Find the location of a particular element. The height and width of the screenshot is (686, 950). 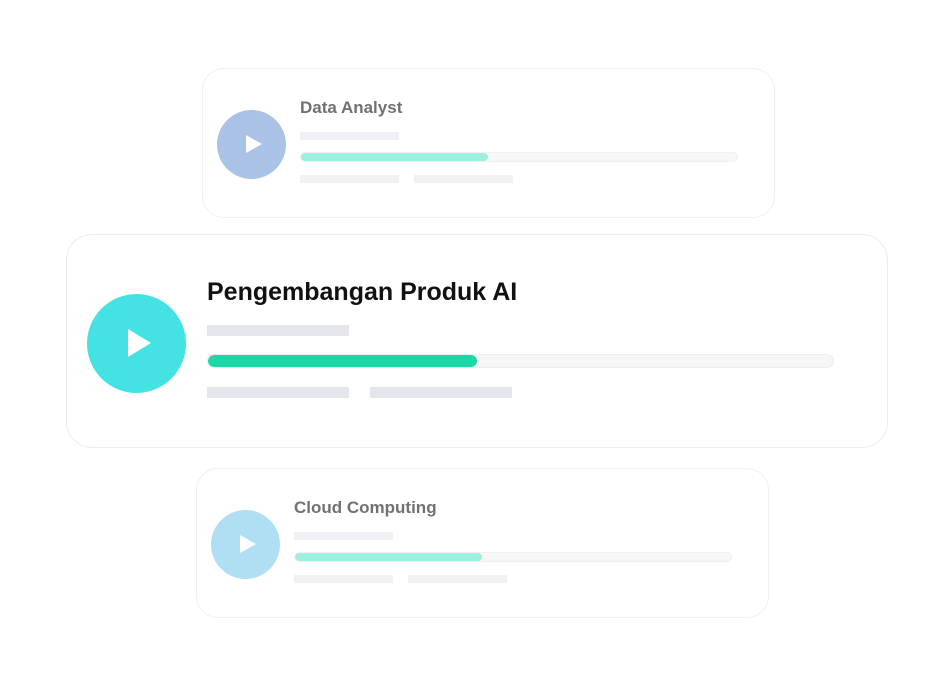

course-title: Pengembangan Produk AI is located at coordinates (362, 292).